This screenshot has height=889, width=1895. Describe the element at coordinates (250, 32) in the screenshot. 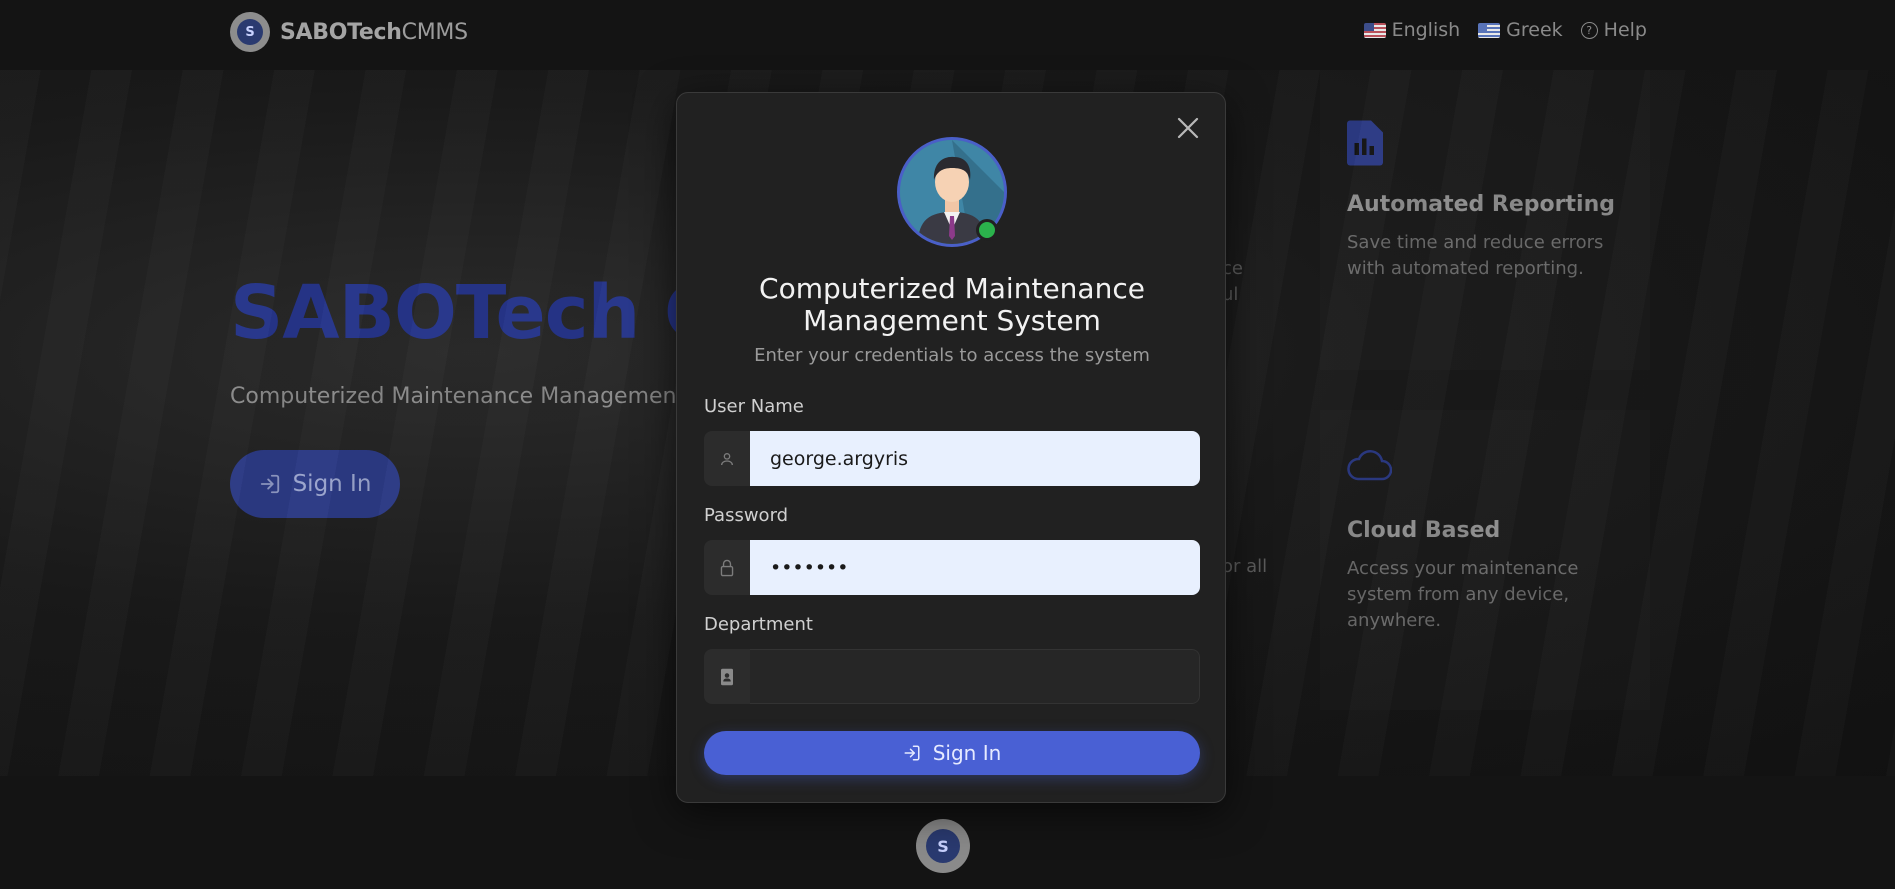

I see `brand-logo-icon: S` at that location.